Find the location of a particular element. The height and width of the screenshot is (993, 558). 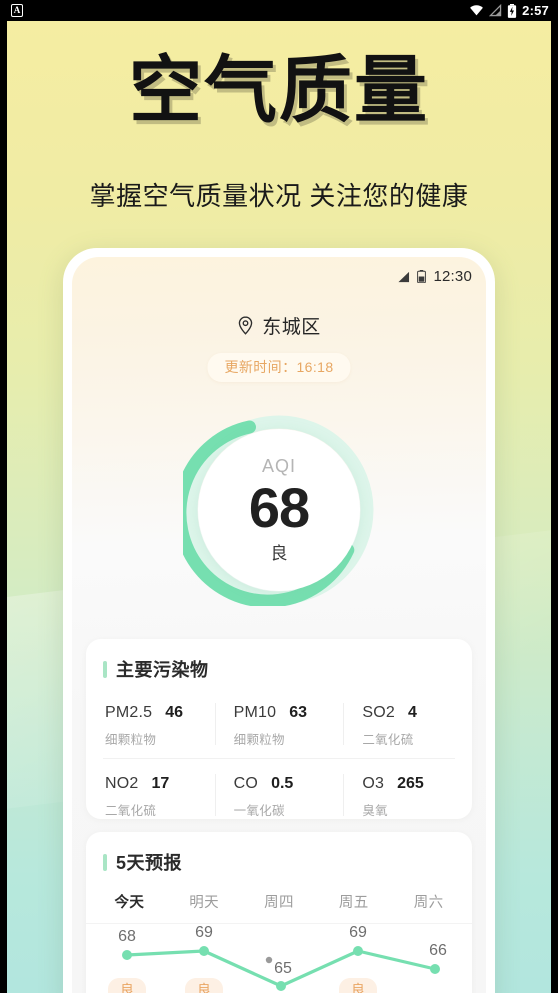

forecast-card-header: 5天预报 is located at coordinates (279, 853).